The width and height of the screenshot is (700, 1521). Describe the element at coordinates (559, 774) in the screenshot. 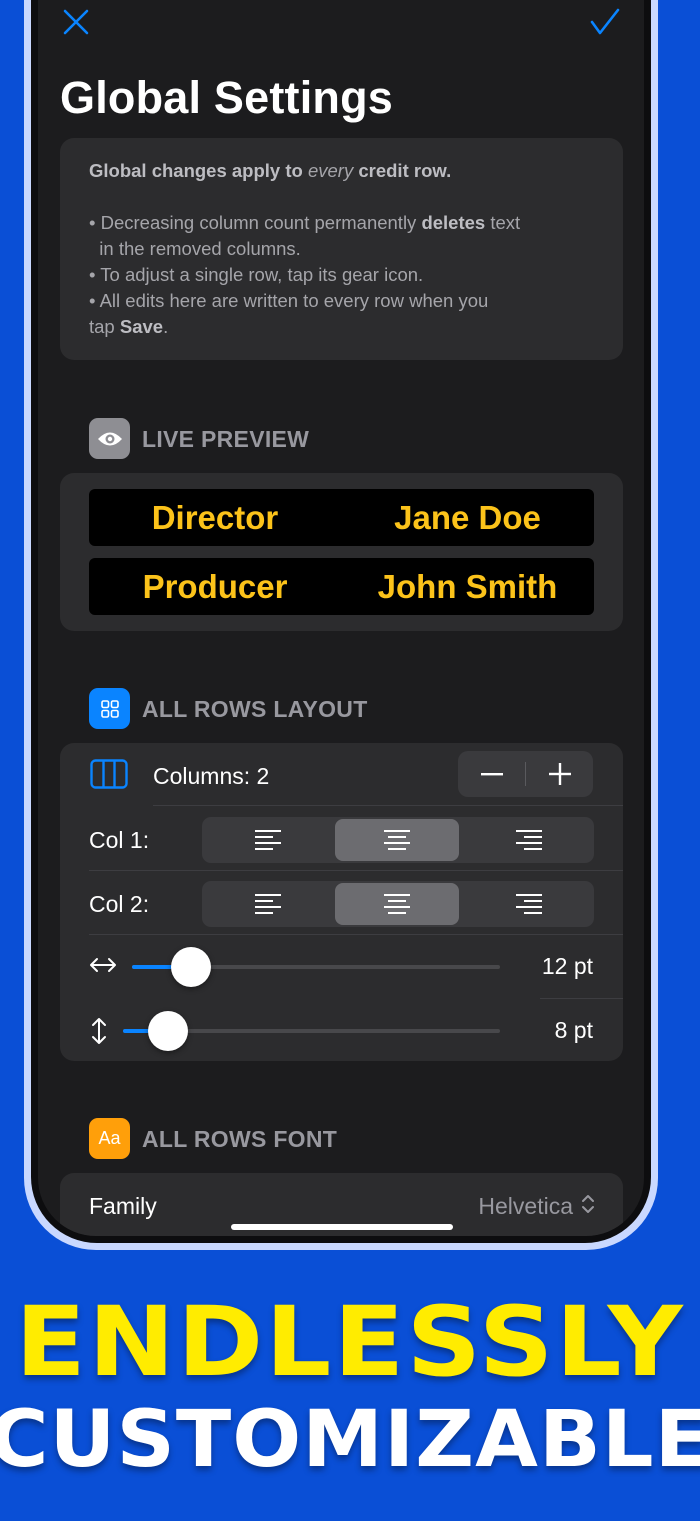

I see `stepper-increment-button` at that location.